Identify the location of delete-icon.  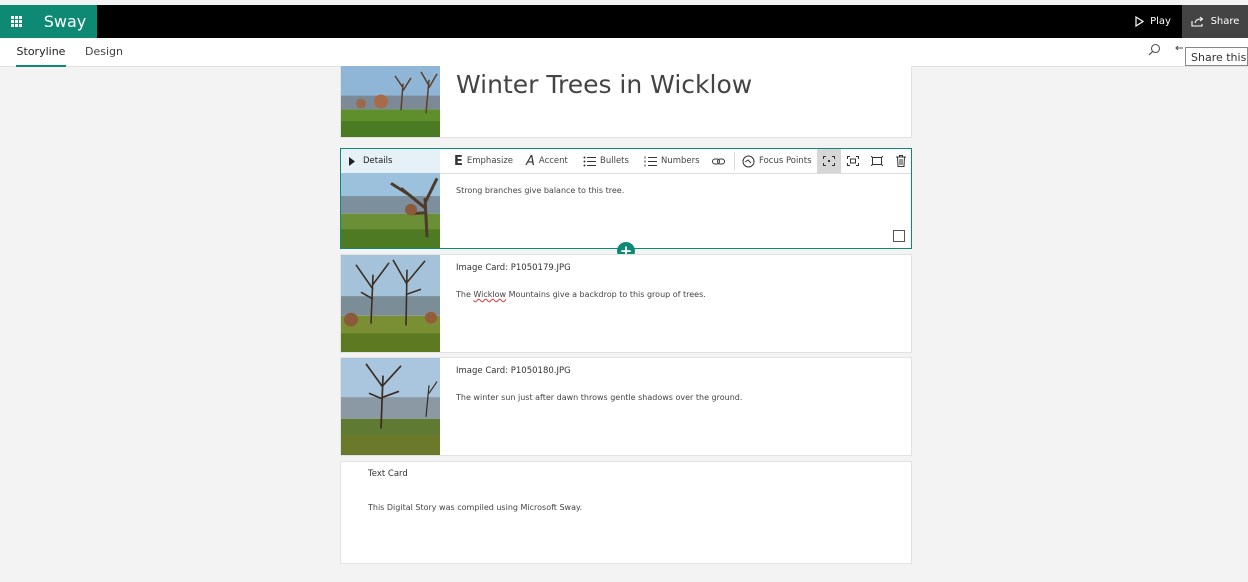
(901, 161).